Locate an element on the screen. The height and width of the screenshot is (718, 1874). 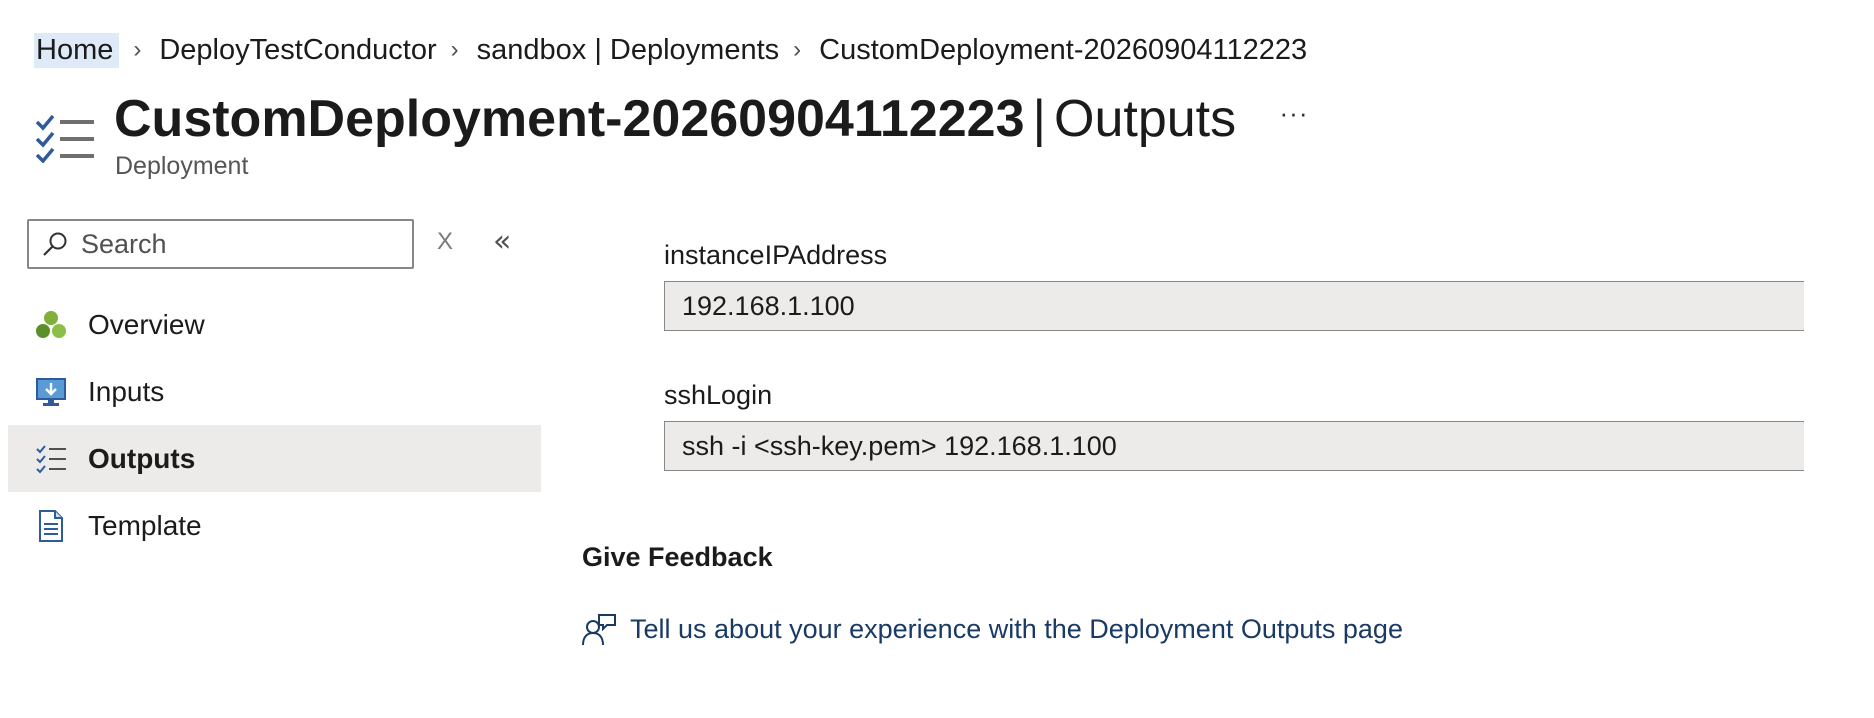
sidebar-item-outputs: Outputs is located at coordinates (274, 458).